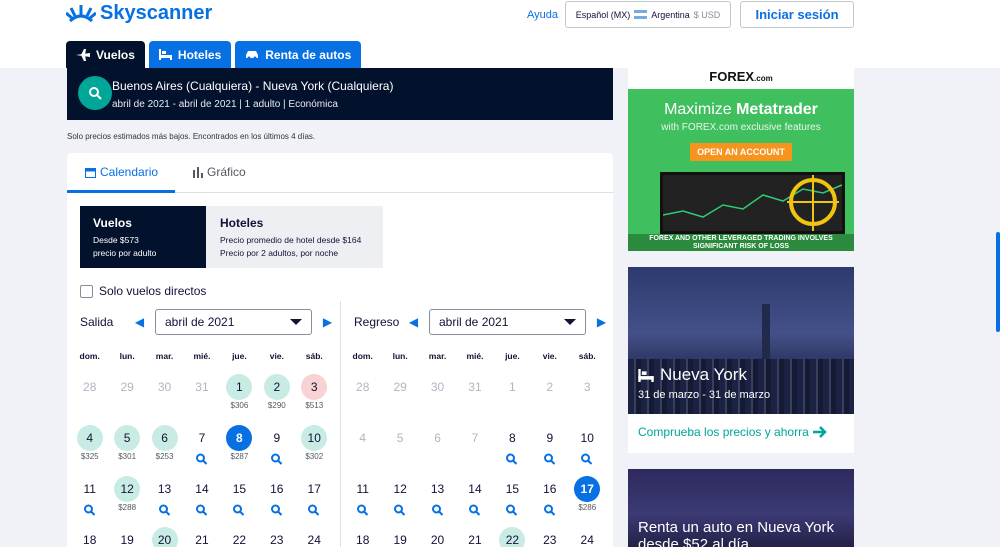 The height and width of the screenshot is (547, 1000). What do you see at coordinates (603, 14) in the screenshot?
I see `language-label: Español (MX)` at bounding box center [603, 14].